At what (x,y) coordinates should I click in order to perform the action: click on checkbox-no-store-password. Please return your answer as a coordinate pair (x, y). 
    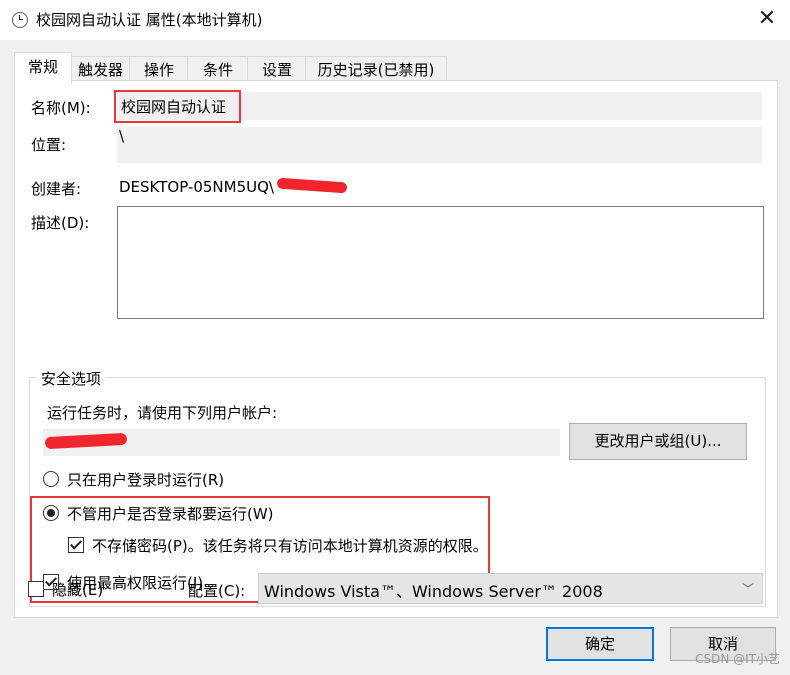
    Looking at the image, I should click on (76, 545).